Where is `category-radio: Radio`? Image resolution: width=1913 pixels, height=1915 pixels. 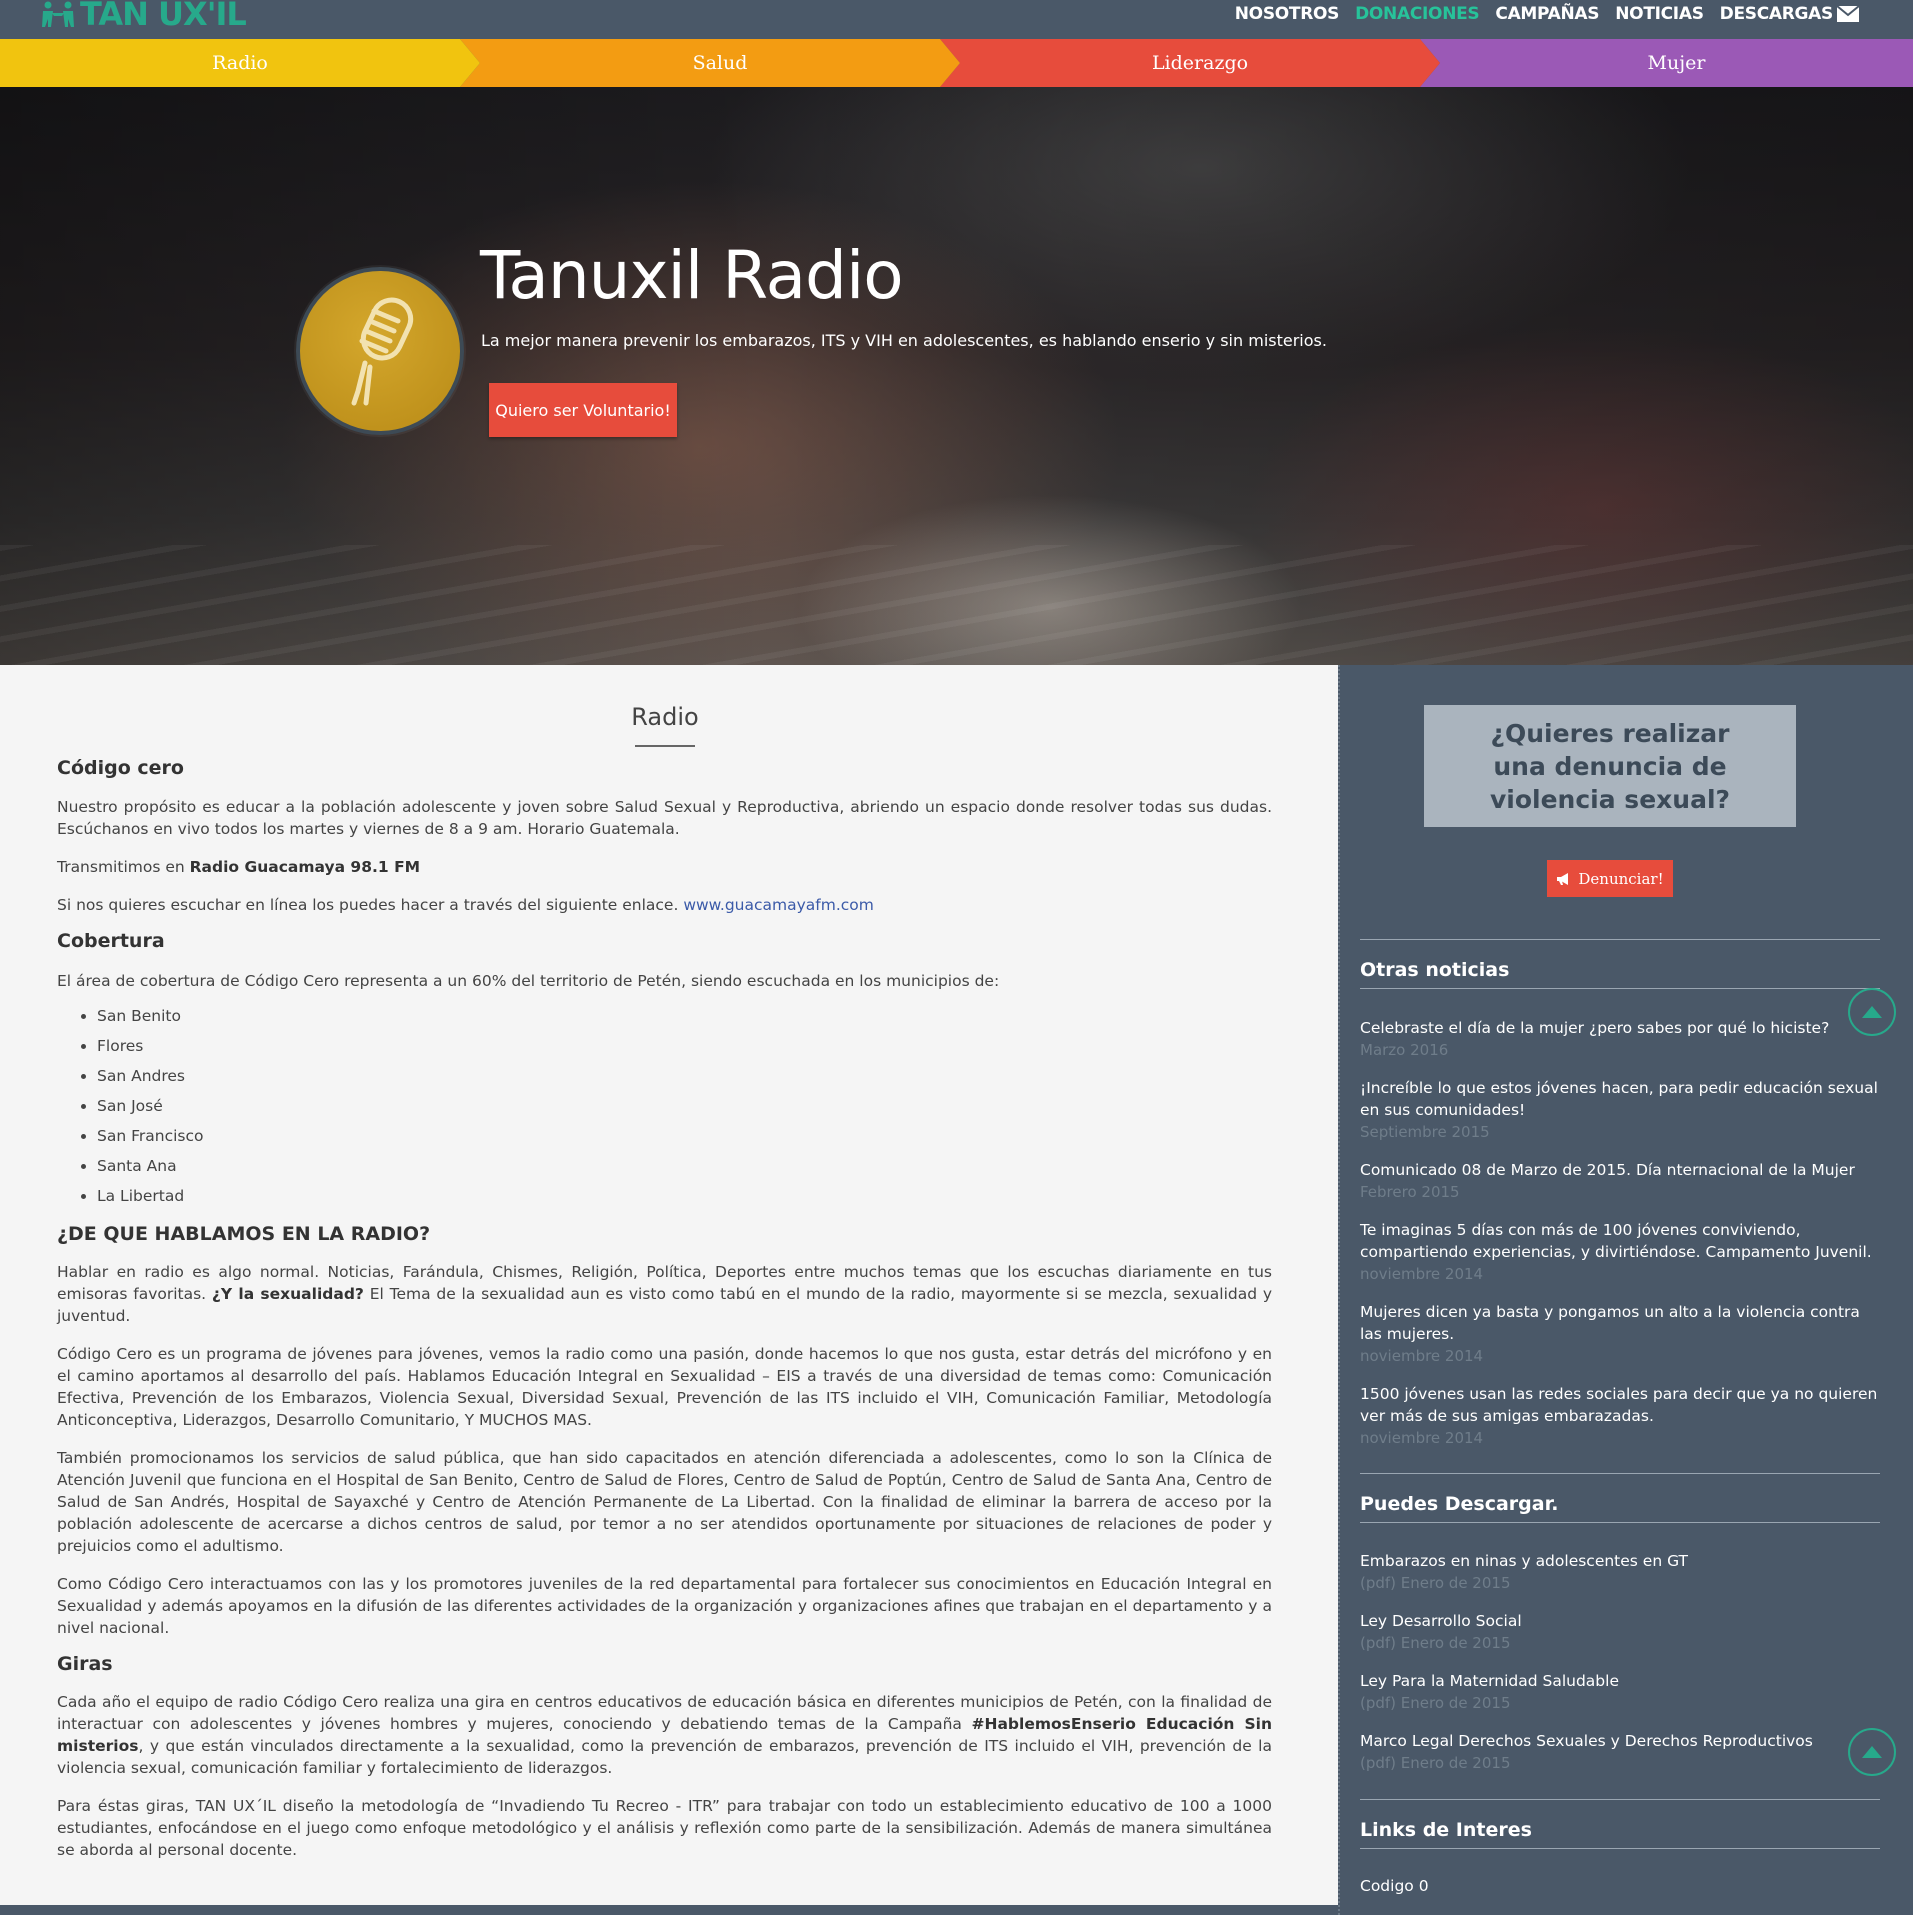
category-radio: Radio is located at coordinates (240, 63).